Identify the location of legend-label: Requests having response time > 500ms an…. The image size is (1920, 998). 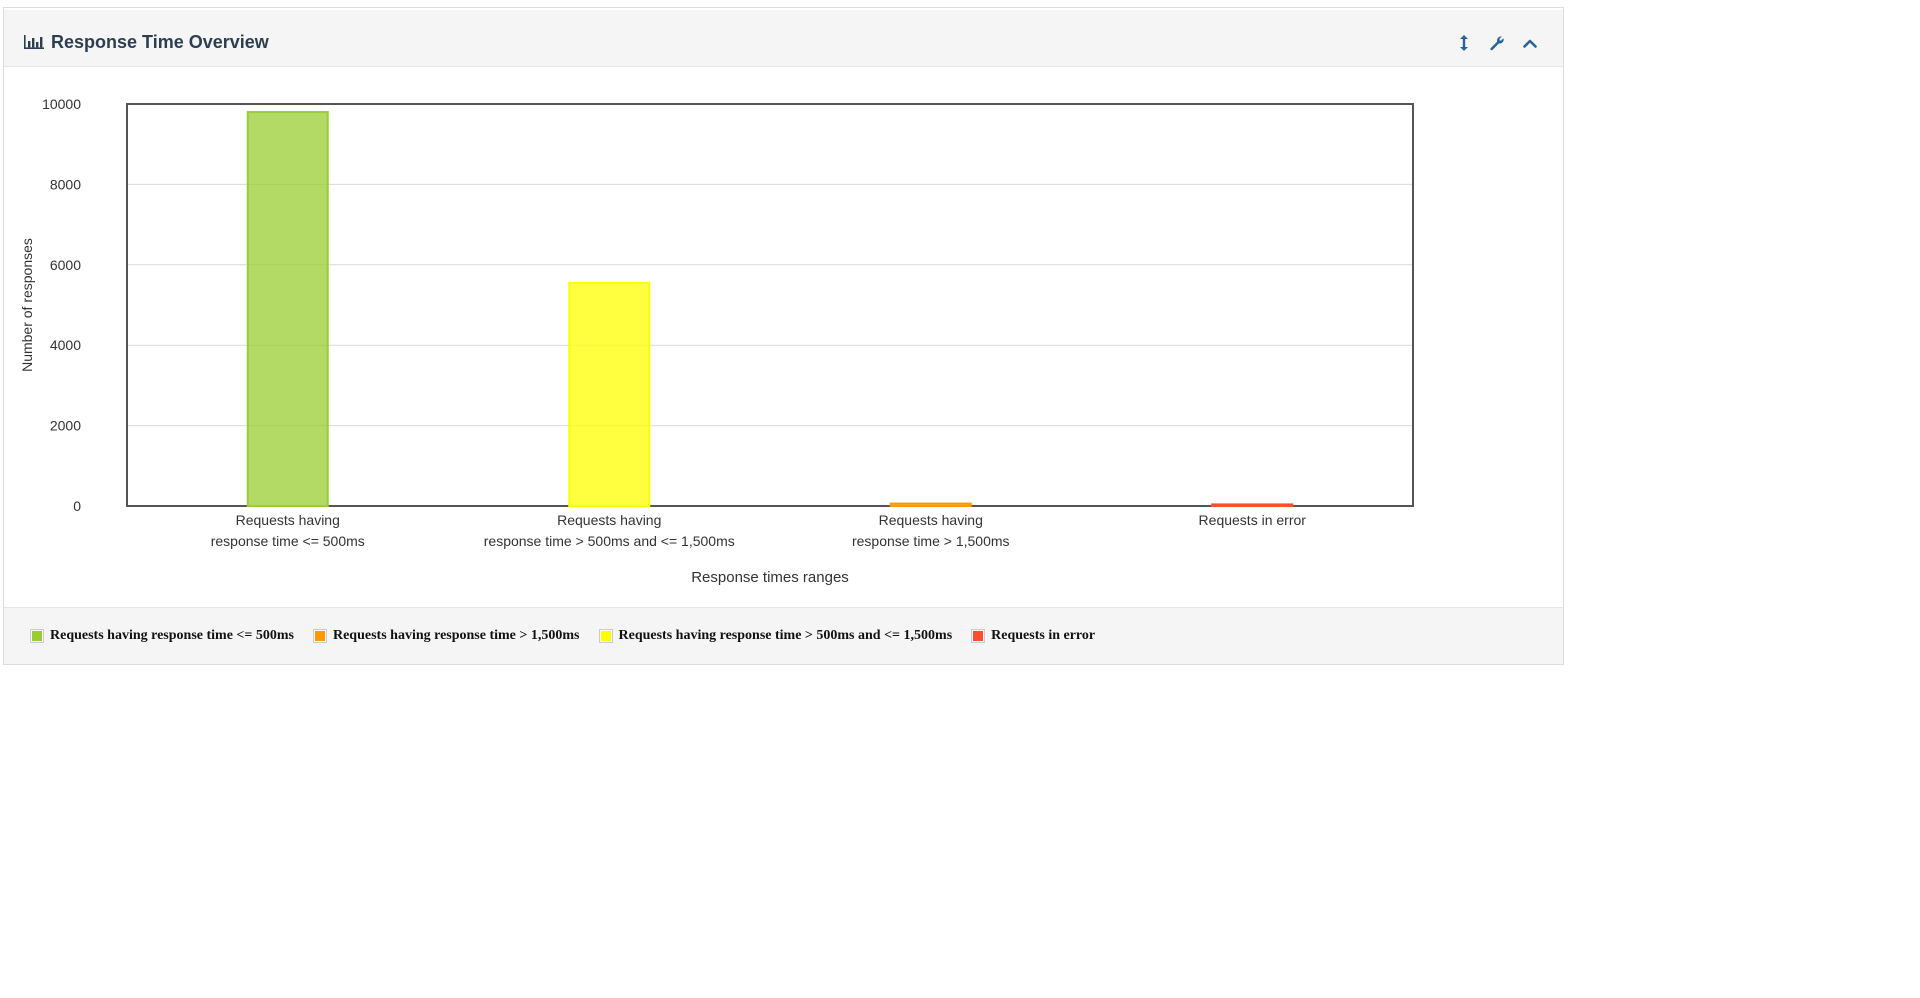
(785, 635).